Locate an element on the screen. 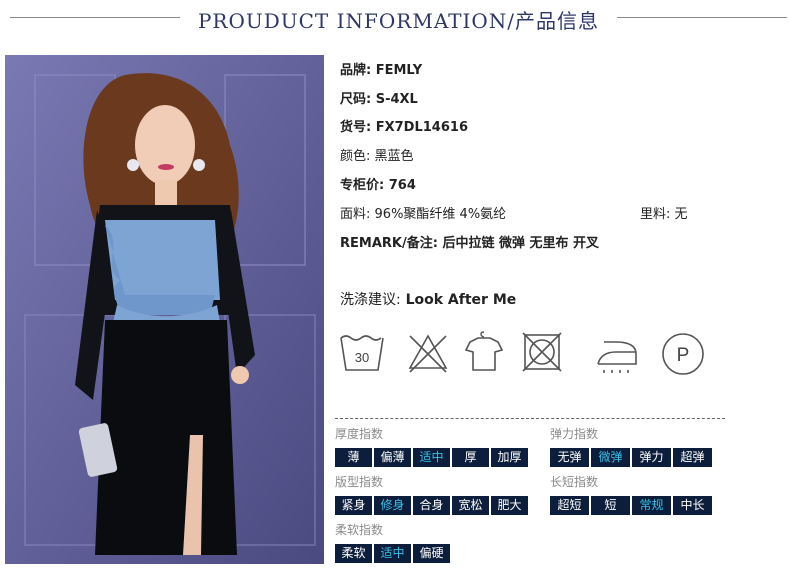  thickness-option: 偏薄 is located at coordinates (392, 457).